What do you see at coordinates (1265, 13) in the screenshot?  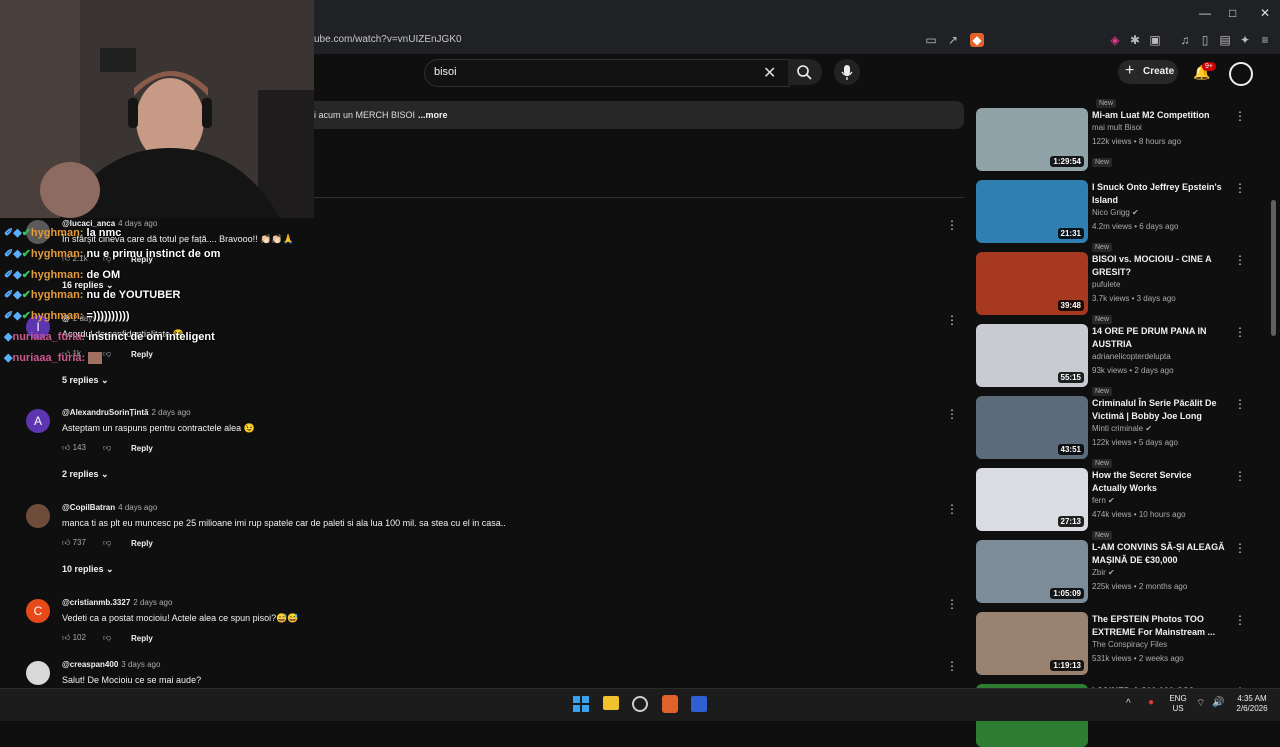 I see `close-window-button: ✕` at bounding box center [1265, 13].